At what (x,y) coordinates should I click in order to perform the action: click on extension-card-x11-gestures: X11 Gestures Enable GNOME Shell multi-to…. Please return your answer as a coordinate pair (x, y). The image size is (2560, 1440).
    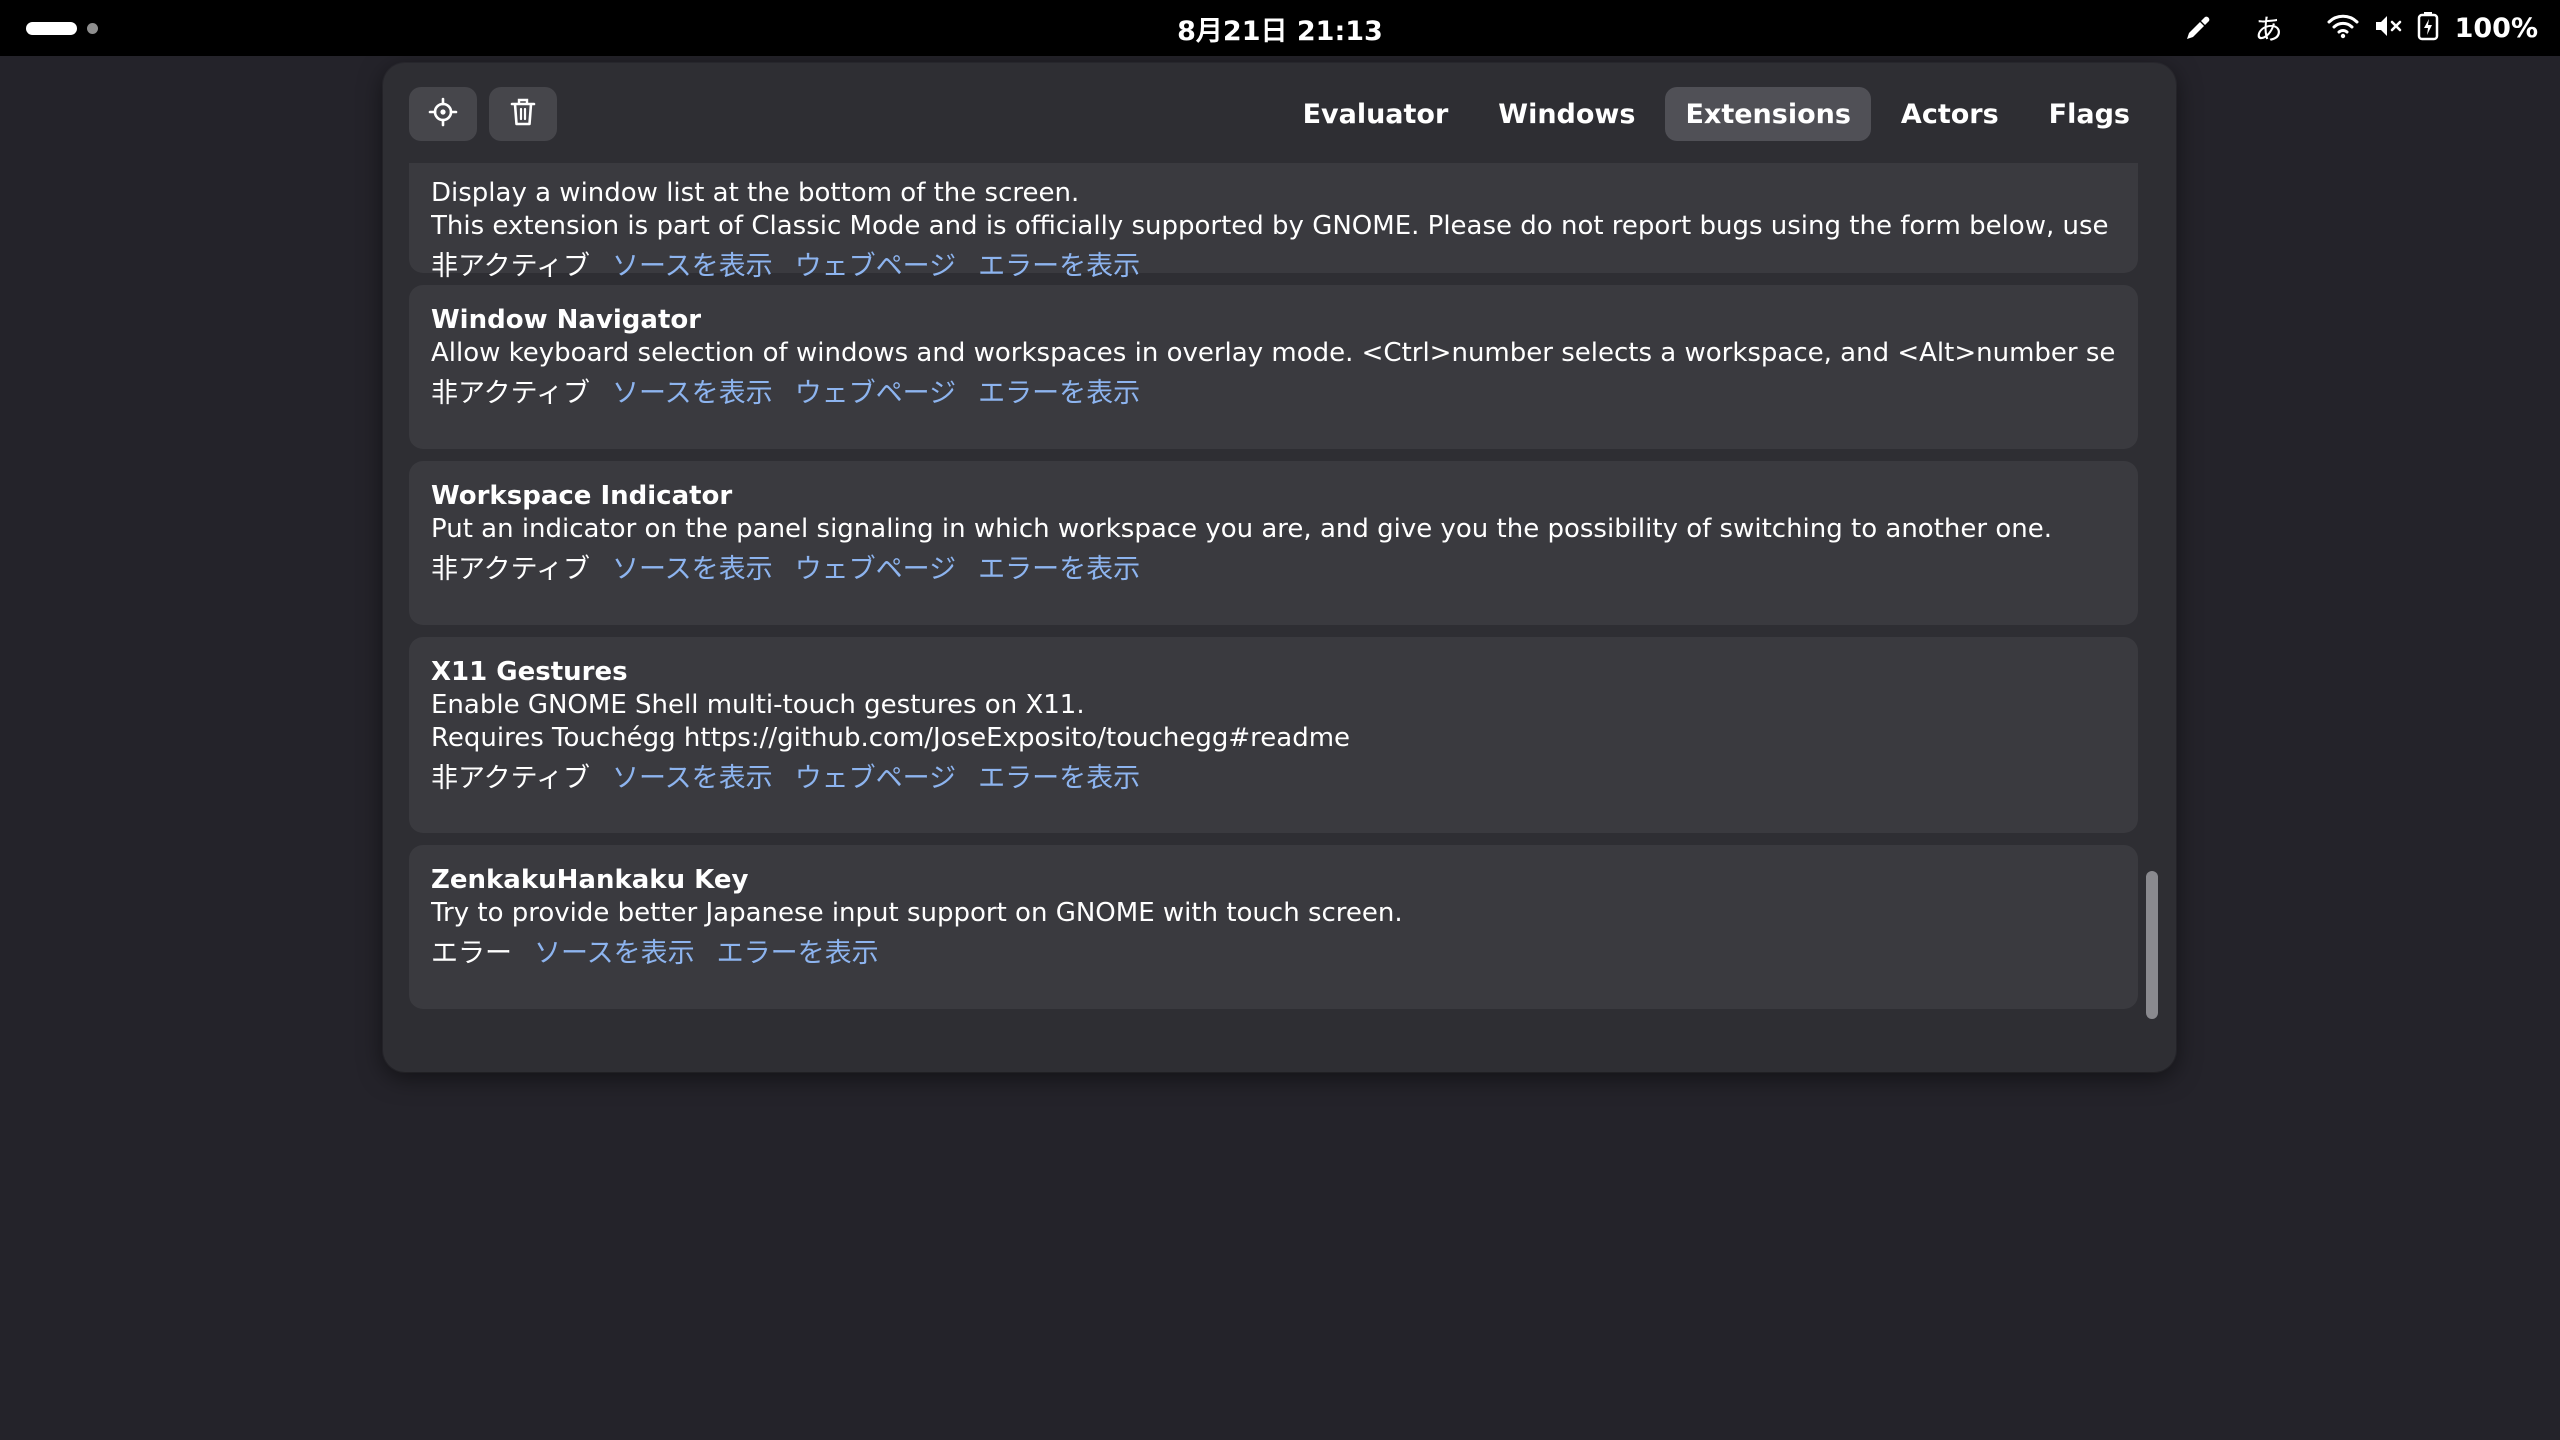
    Looking at the image, I should click on (1273, 735).